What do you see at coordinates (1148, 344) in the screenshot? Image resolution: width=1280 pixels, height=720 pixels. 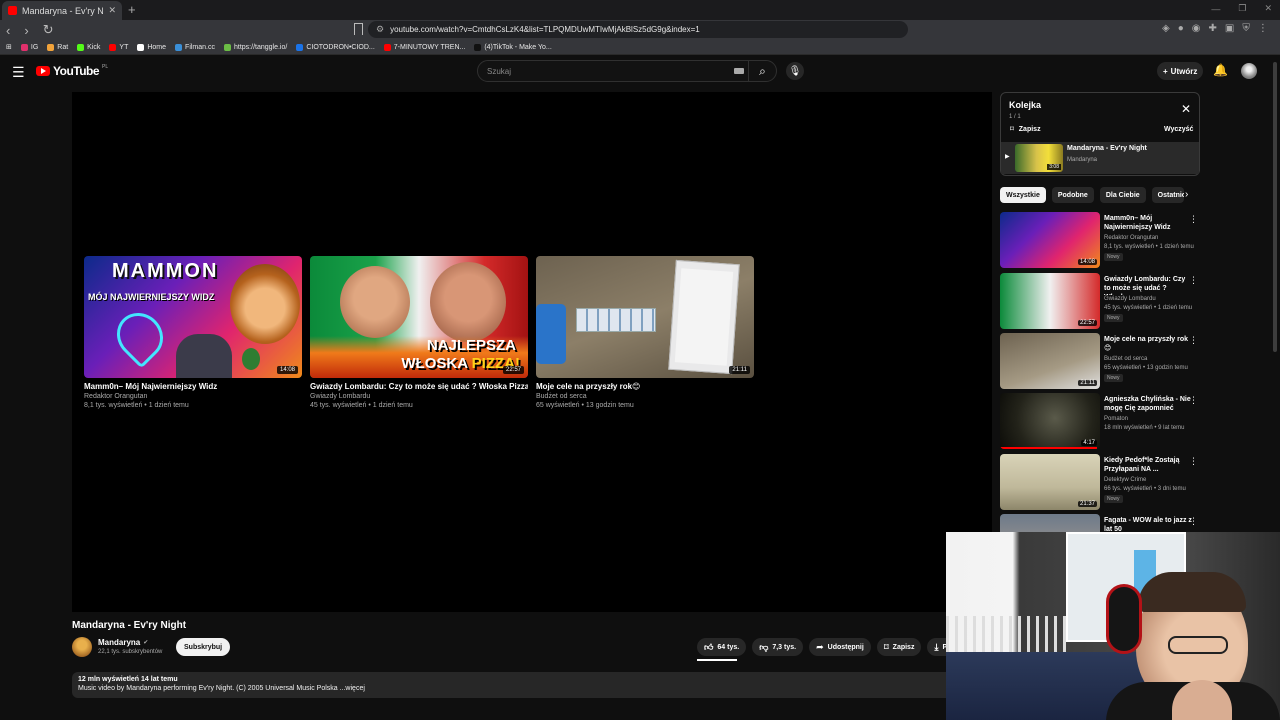 I see `recommendation-title: Moje cele na przyszły rok 😊` at bounding box center [1148, 344].